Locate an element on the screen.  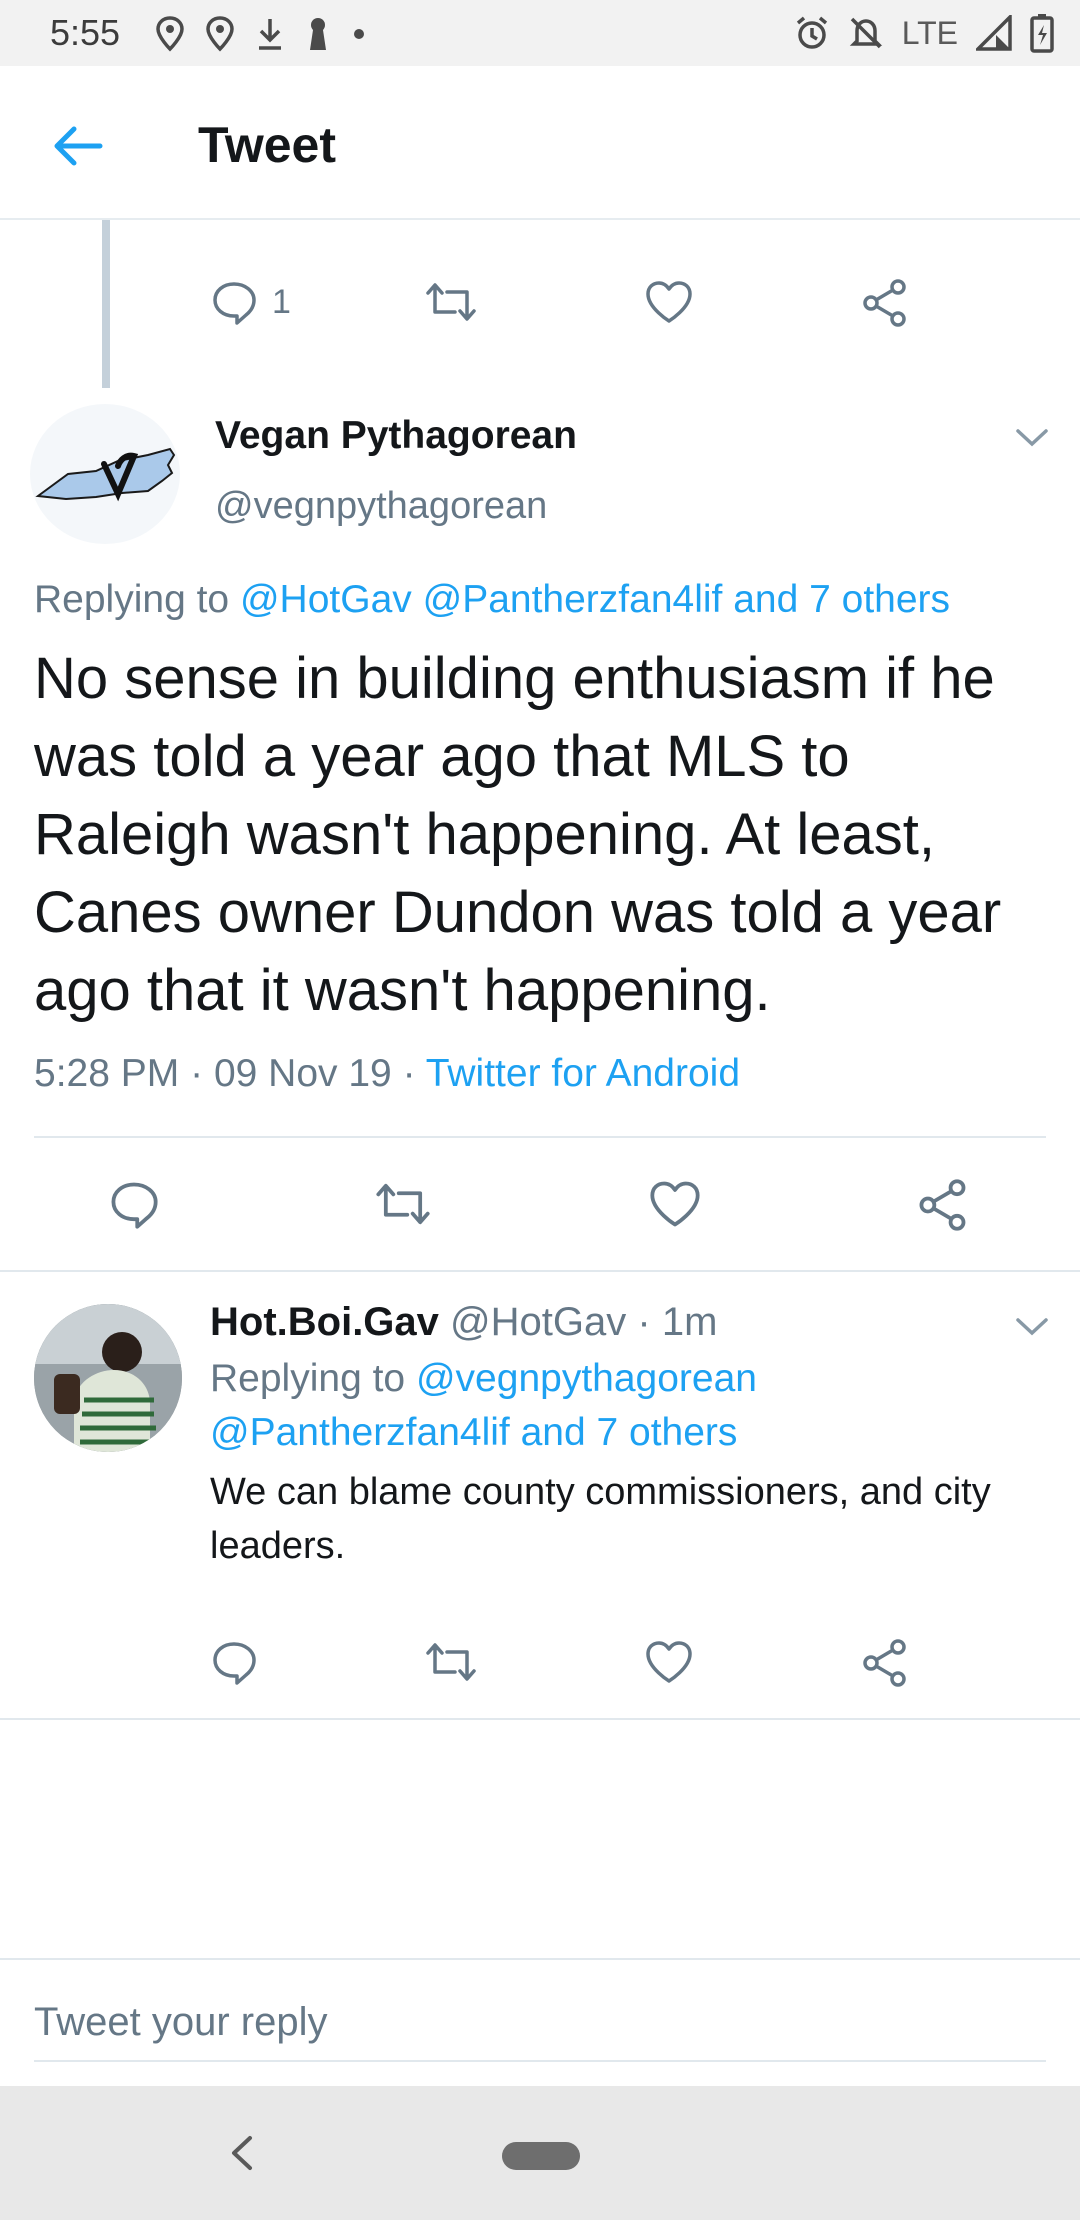
replying-to-mentions: @HotGav @Pantherzfan4lif and 7 others is located at coordinates (595, 599).